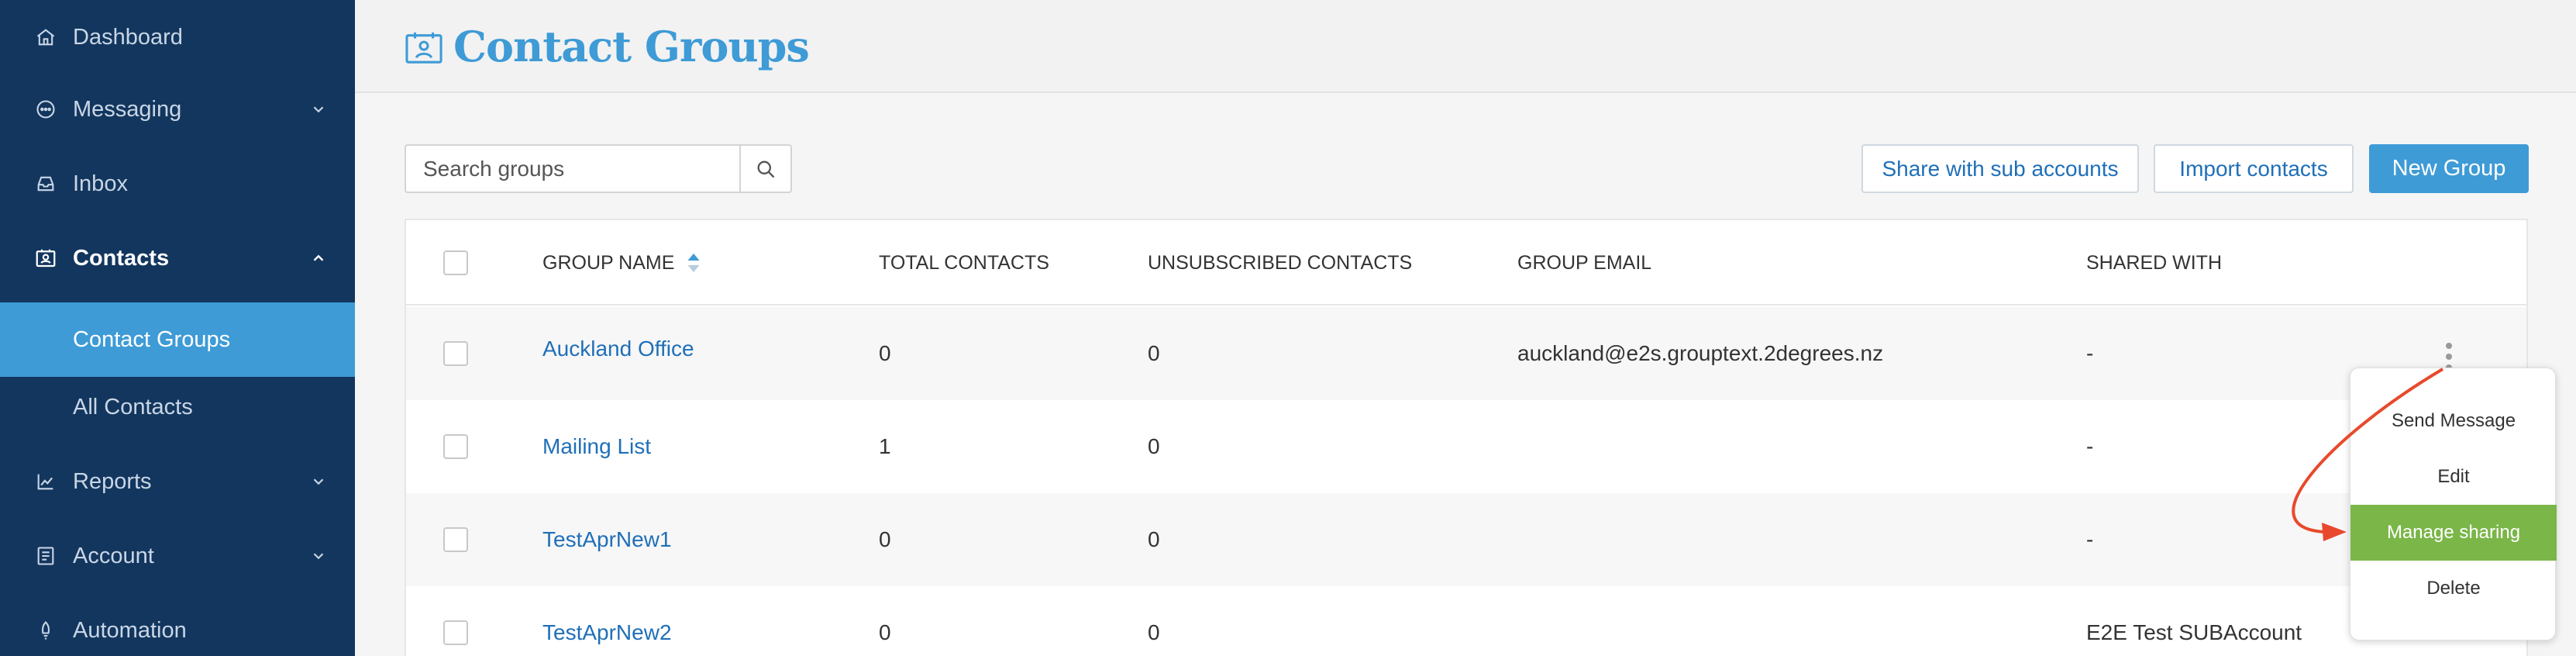 The height and width of the screenshot is (656, 2576). Describe the element at coordinates (45, 481) in the screenshot. I see `chart-icon` at that location.